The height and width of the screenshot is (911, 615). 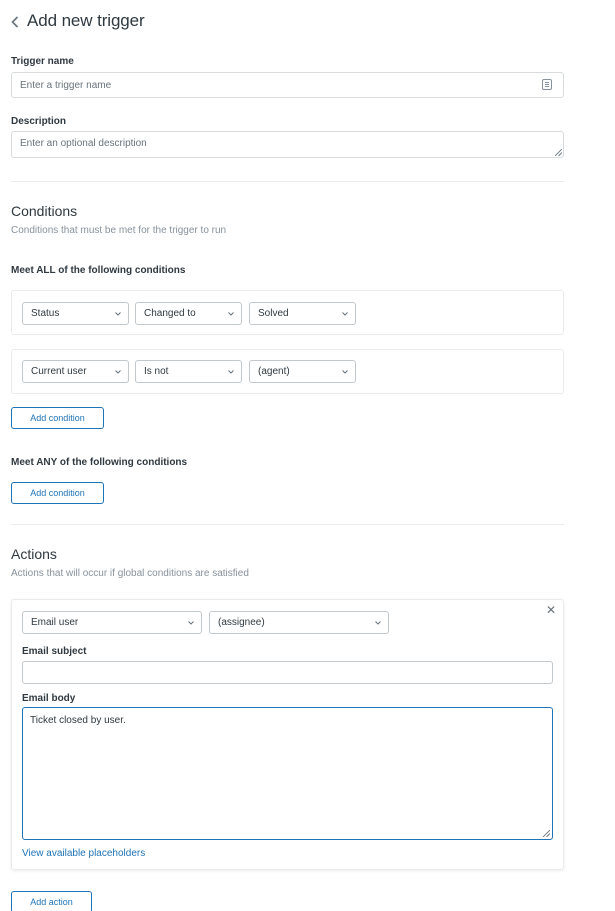 What do you see at coordinates (83, 853) in the screenshot?
I see `view-placeholders-link: View available placeholders` at bounding box center [83, 853].